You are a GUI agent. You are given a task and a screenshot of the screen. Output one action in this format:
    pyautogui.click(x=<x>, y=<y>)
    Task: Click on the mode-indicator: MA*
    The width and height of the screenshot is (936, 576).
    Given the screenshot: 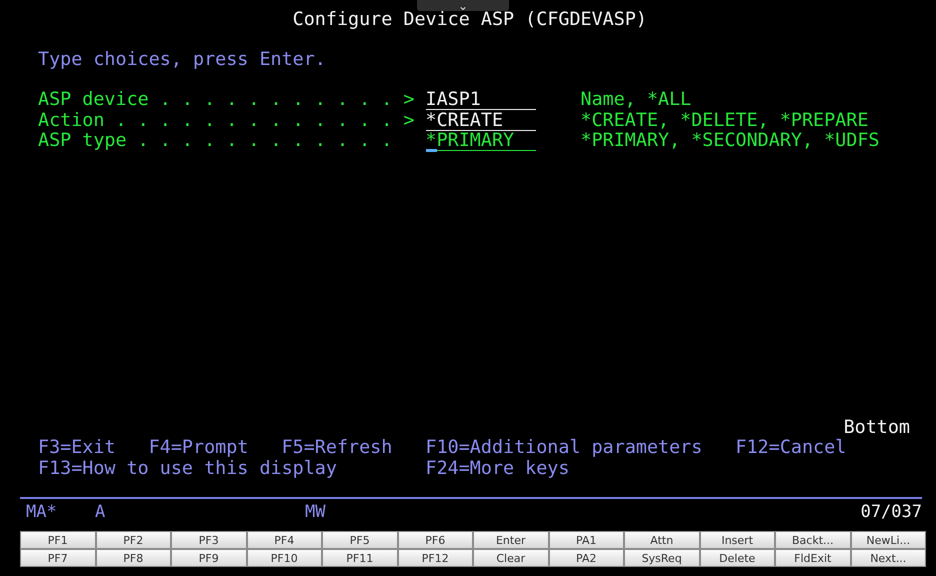 What is the action you would take?
    pyautogui.click(x=41, y=512)
    